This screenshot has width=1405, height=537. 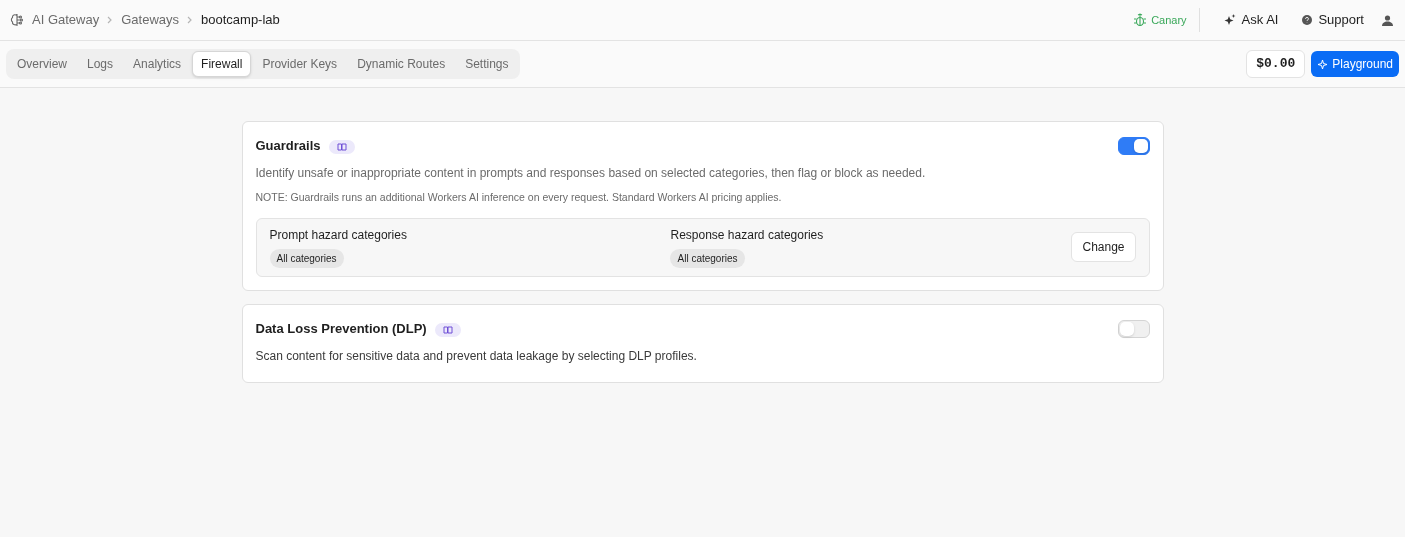 I want to click on cost-badge: $0.00, so click(x=1276, y=64).